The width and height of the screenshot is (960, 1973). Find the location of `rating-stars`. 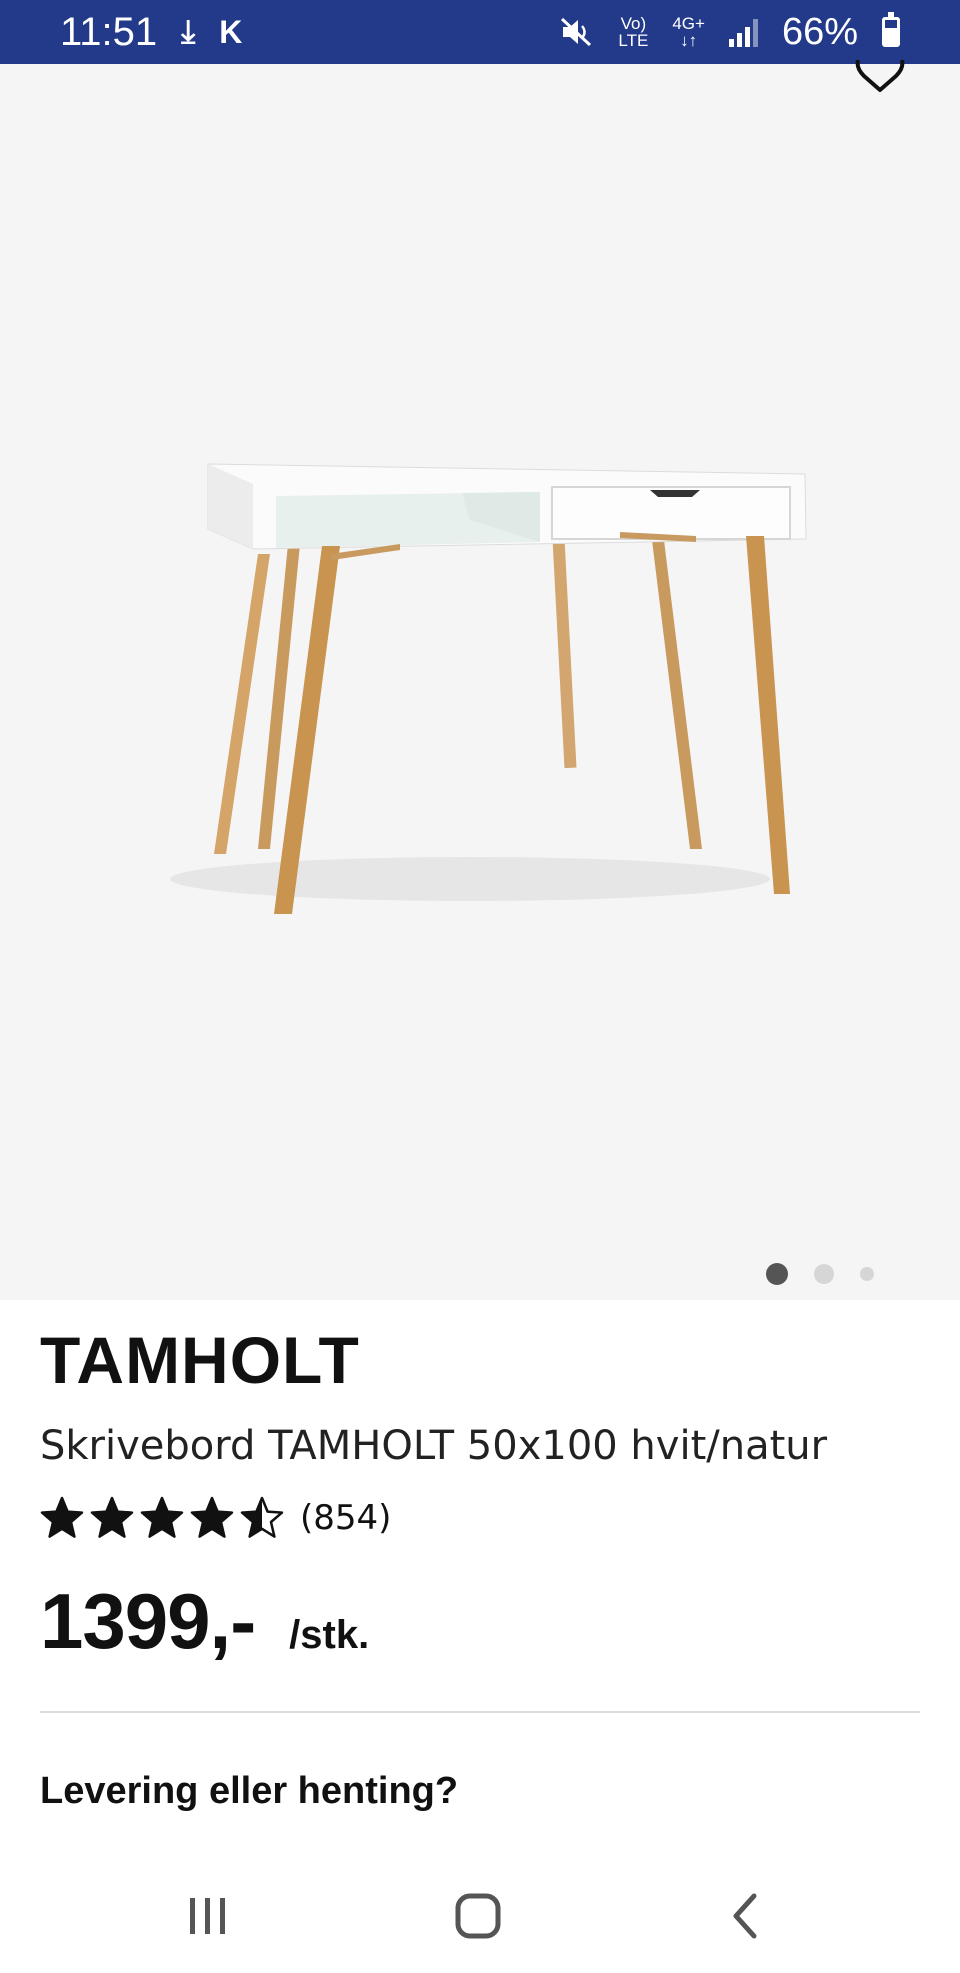

rating-stars is located at coordinates (162, 1518).